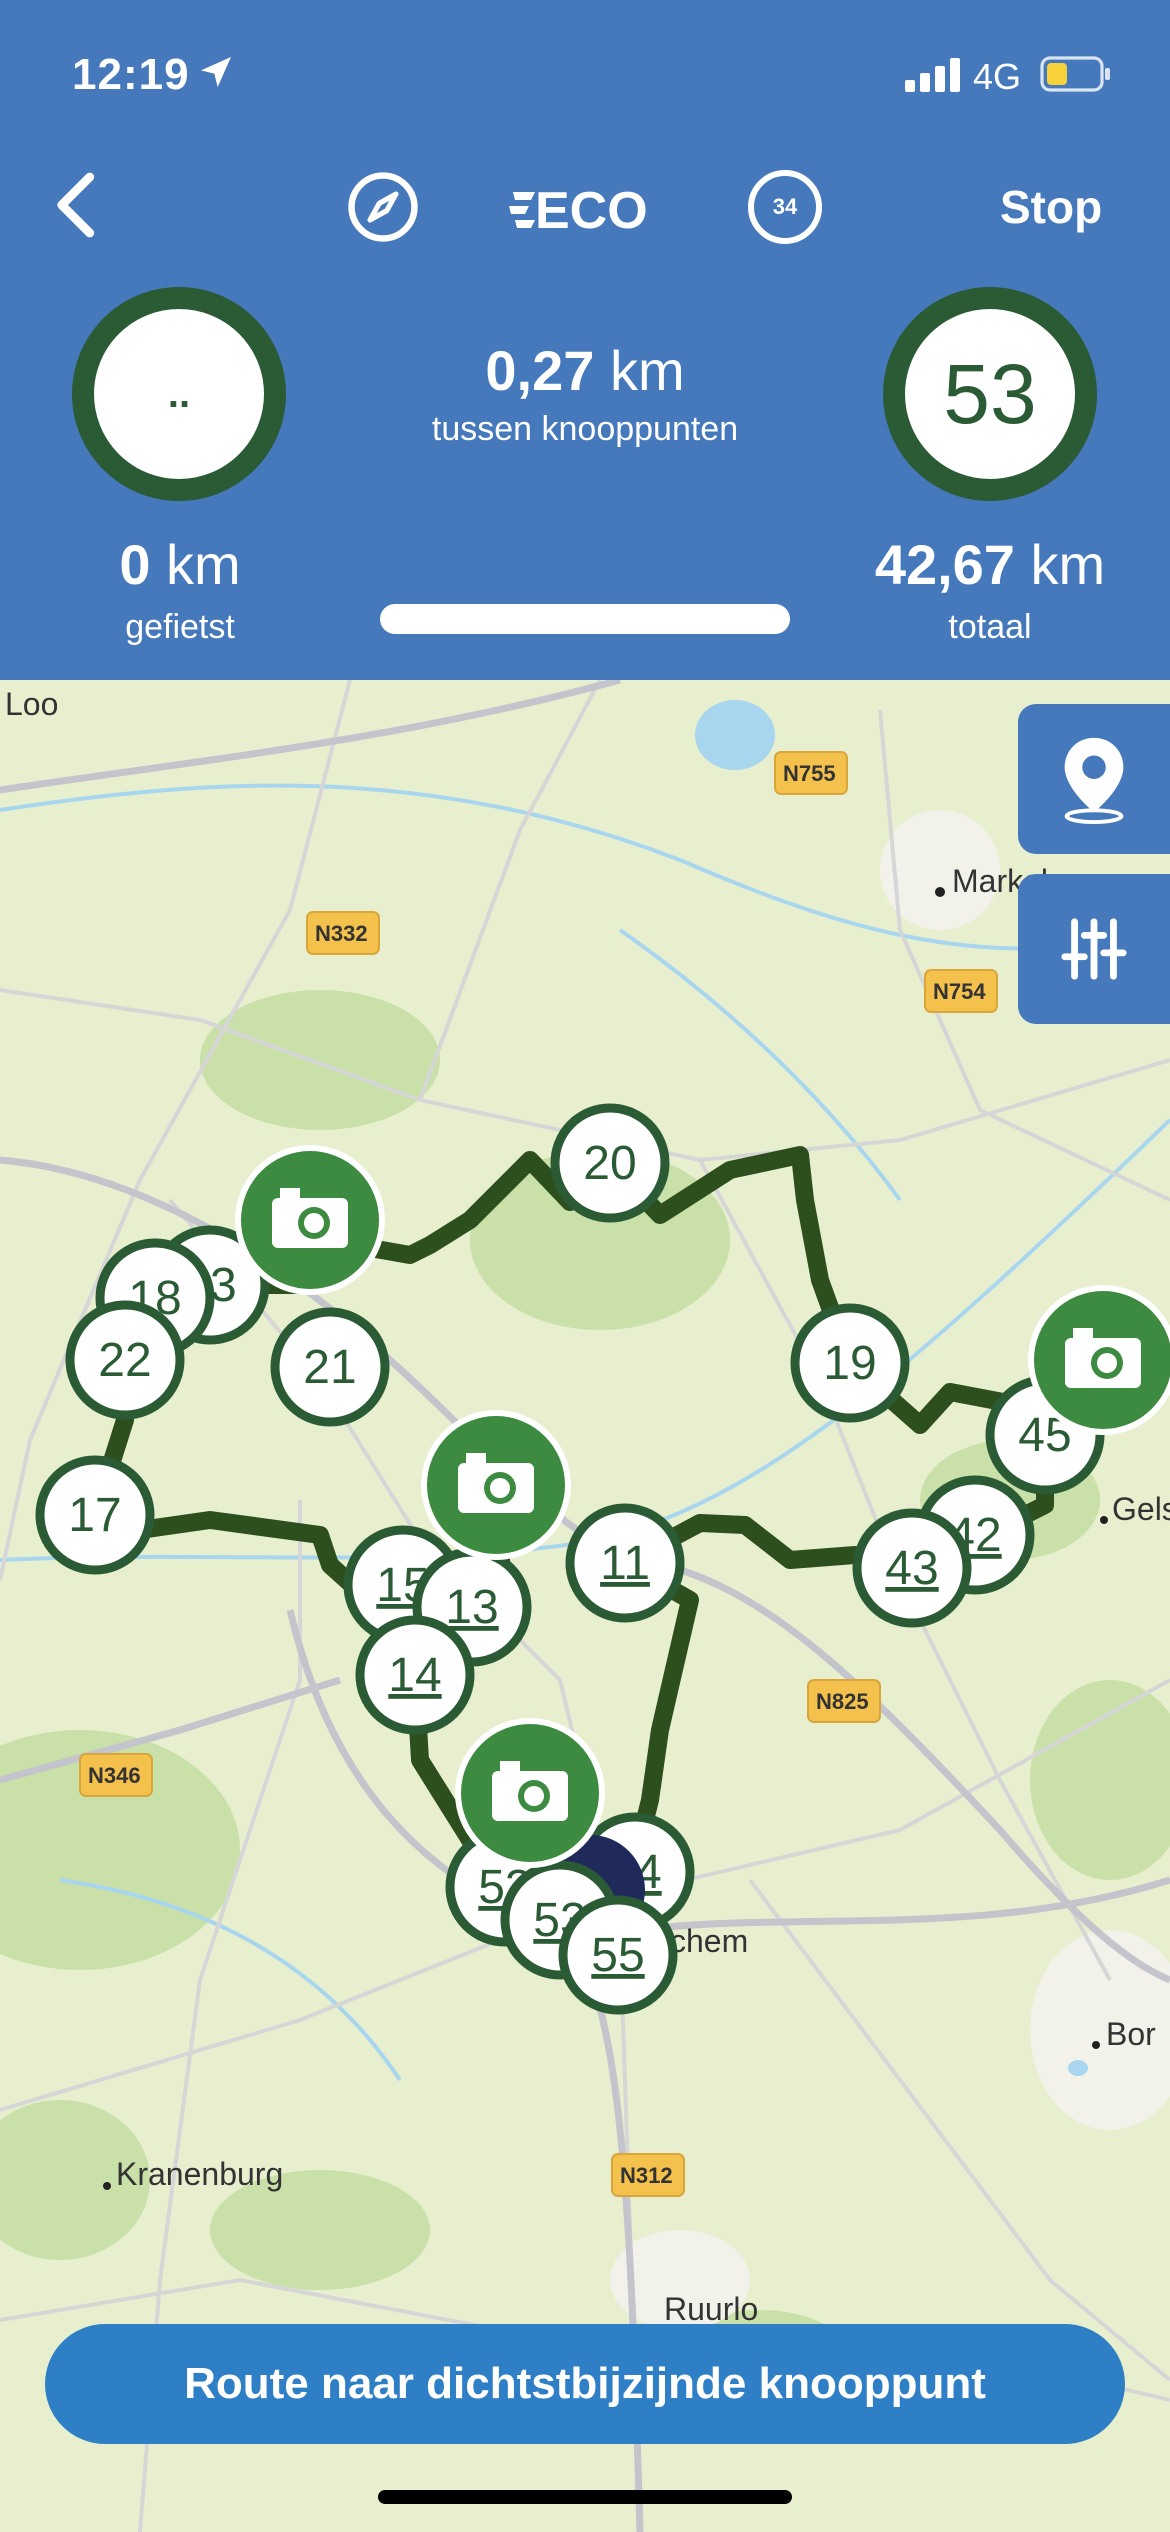  What do you see at coordinates (785, 207) in the screenshot?
I see `node-counter-badge: 34` at bounding box center [785, 207].